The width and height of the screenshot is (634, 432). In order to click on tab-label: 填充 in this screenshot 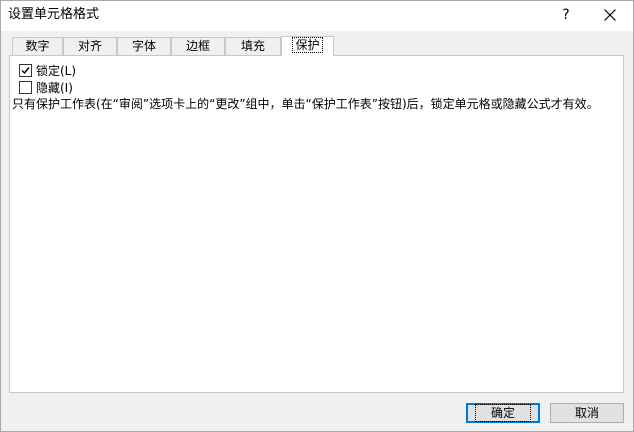, I will do `click(252, 46)`.